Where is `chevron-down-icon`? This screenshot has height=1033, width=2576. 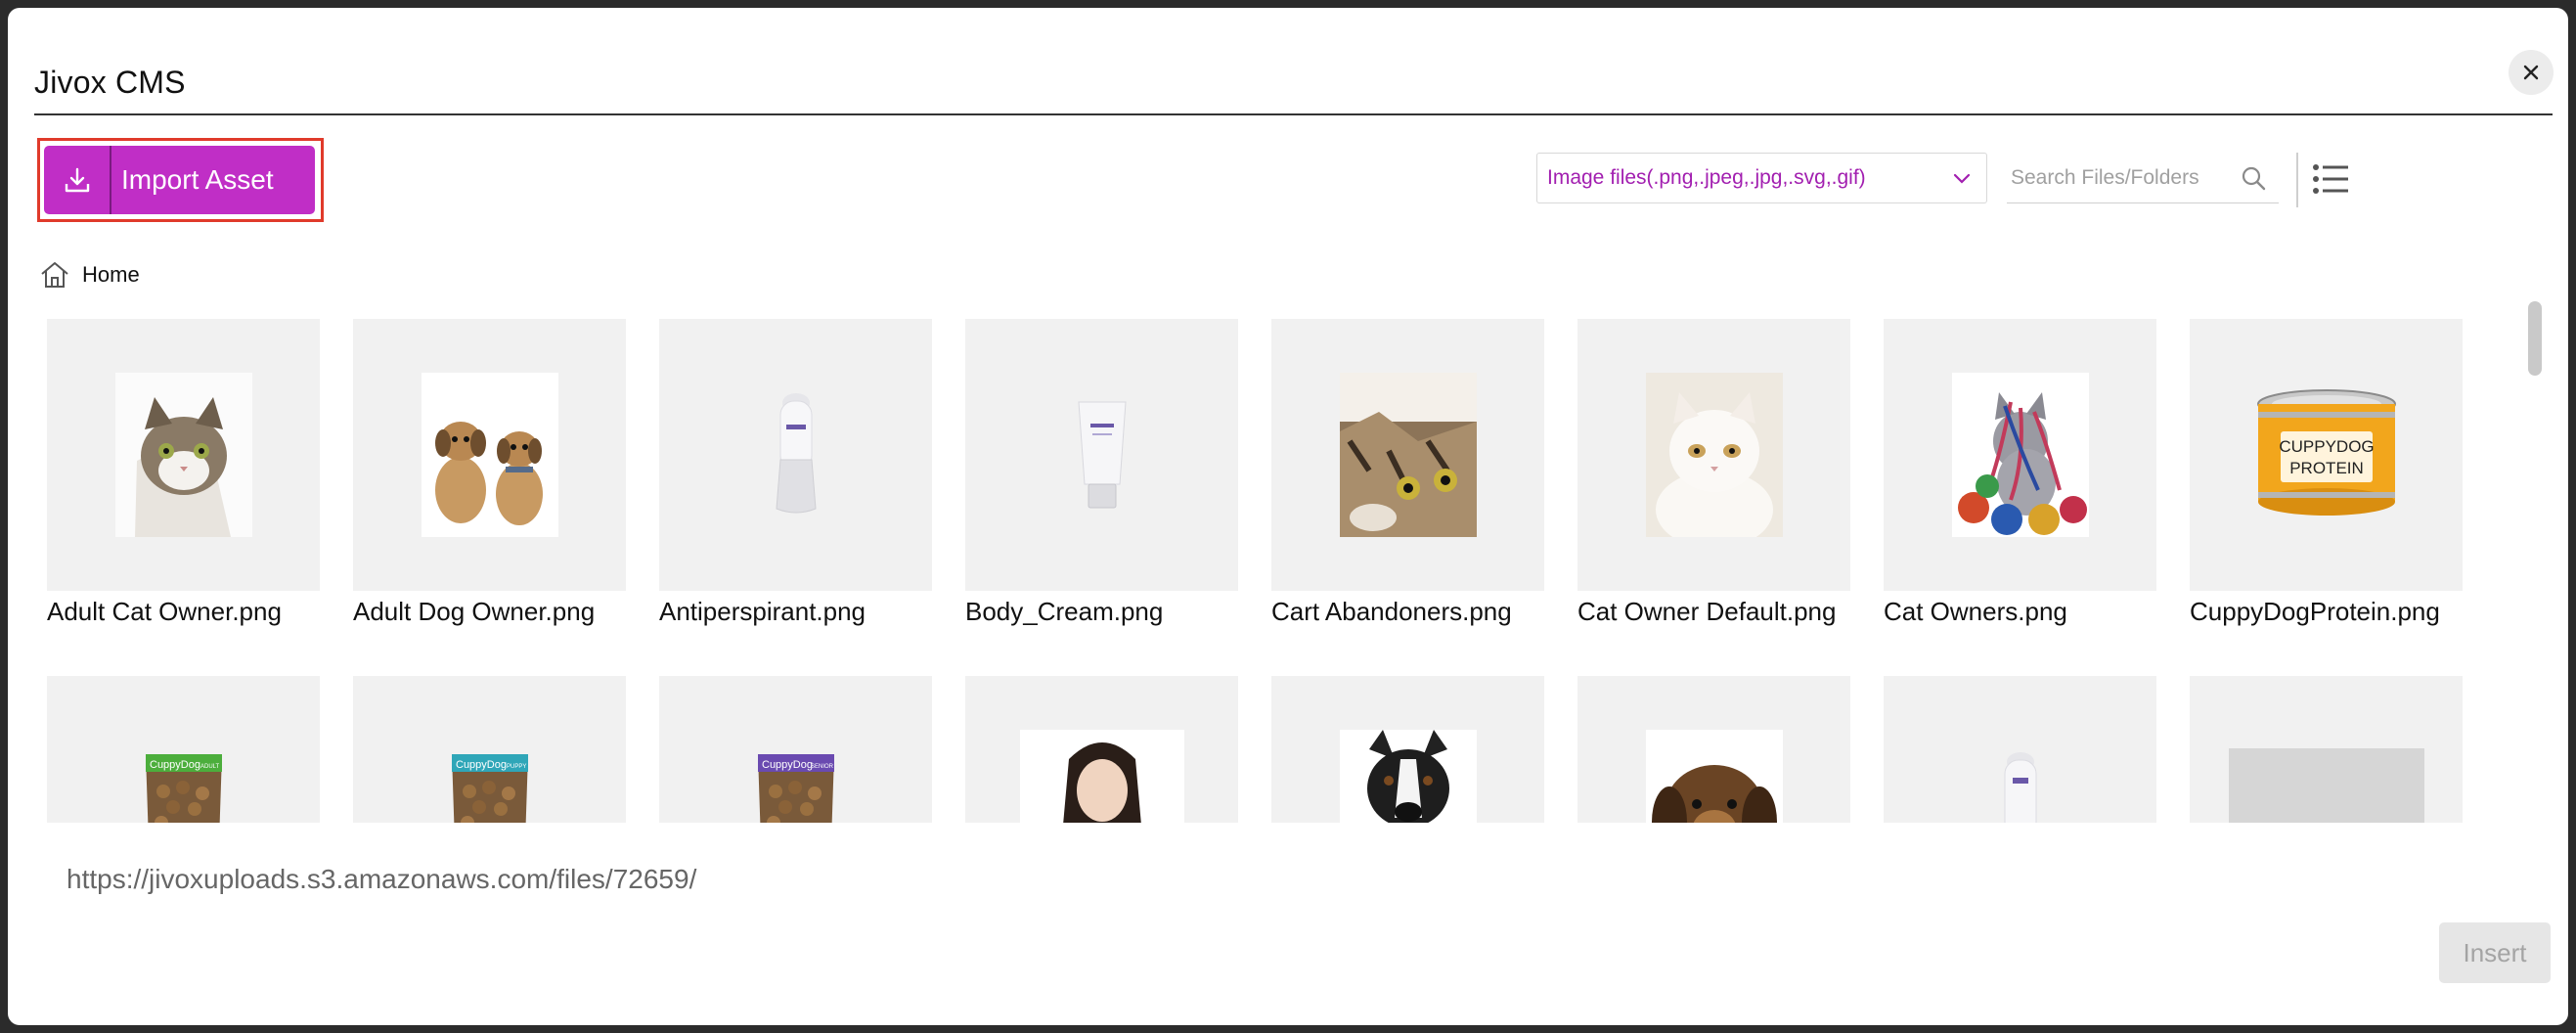 chevron-down-icon is located at coordinates (1962, 178).